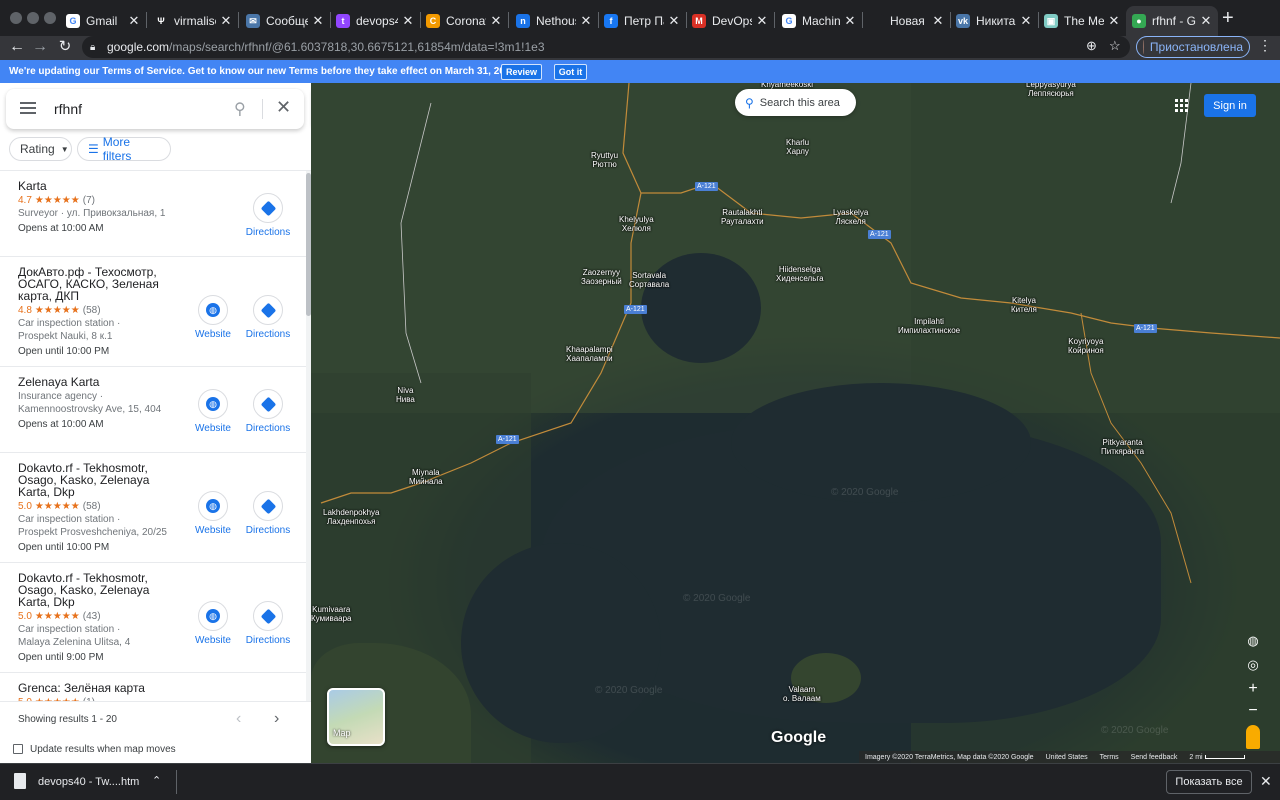  Describe the element at coordinates (649, 280) in the screenshot. I see `map-place-label: Sortavala Сортавала` at that location.